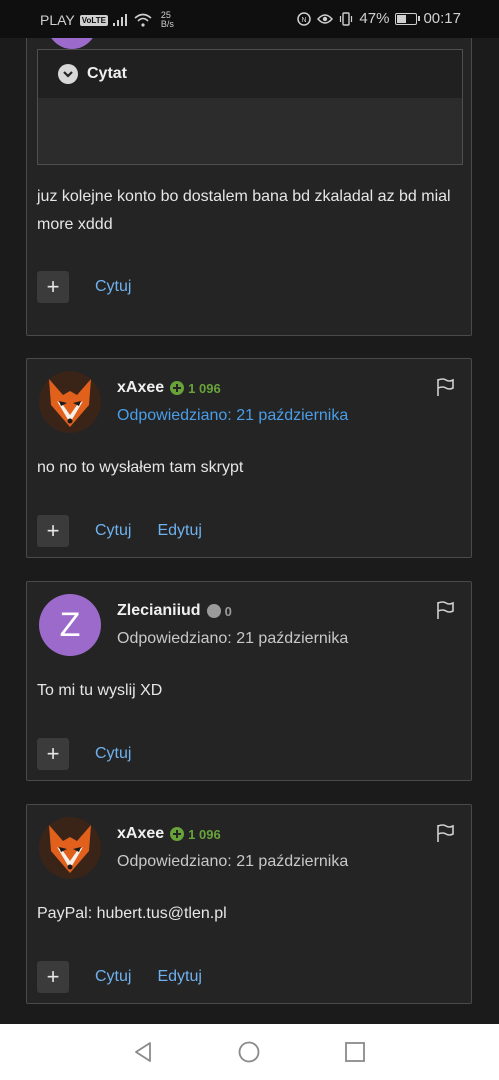 The width and height of the screenshot is (499, 1080). What do you see at coordinates (408, 18) in the screenshot?
I see `battery-icon` at bounding box center [408, 18].